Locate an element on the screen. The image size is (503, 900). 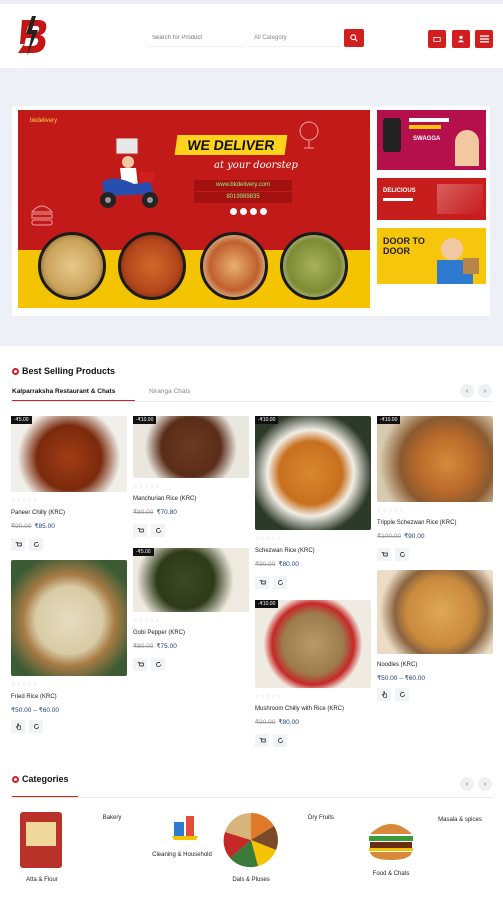
product-name: Paneer Chilly (KRC) is located at coordinates (38, 513).